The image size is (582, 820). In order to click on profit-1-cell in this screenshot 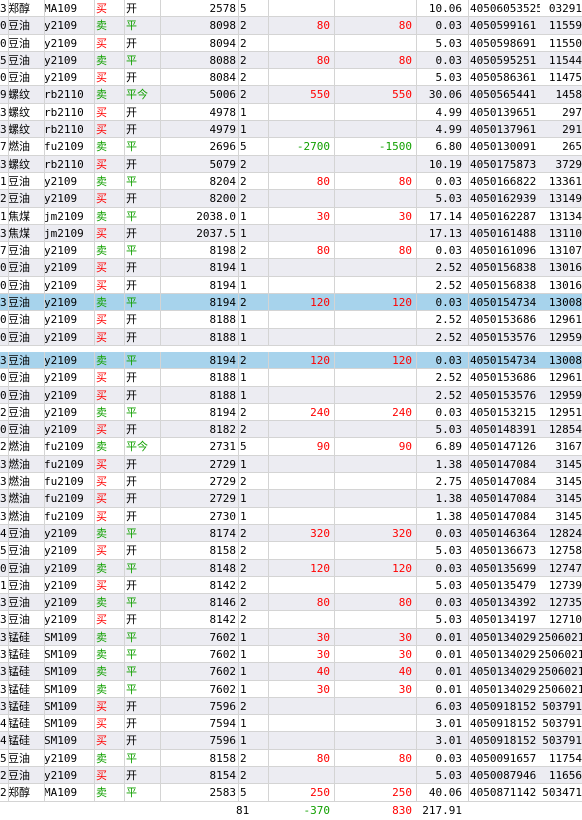, I will do `click(301, 319)`.